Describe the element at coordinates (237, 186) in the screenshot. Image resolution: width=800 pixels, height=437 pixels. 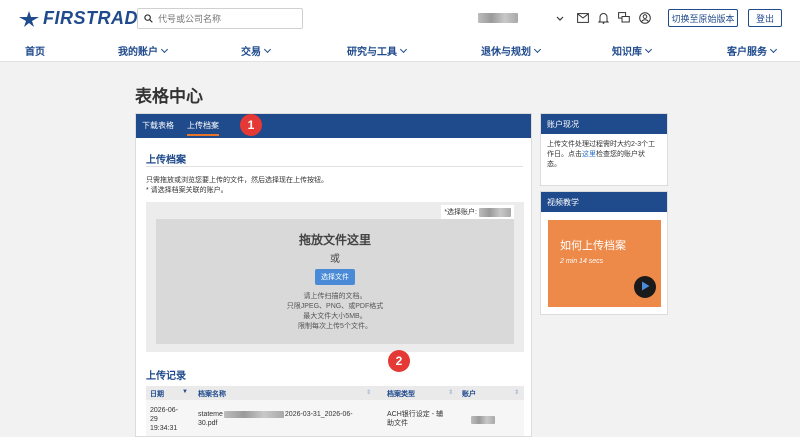
I see `upload-instructions: 只需拖放或浏览您要上传的文件，然后选择现在上传按钮。 * 请选择档案关联的账户。` at that location.